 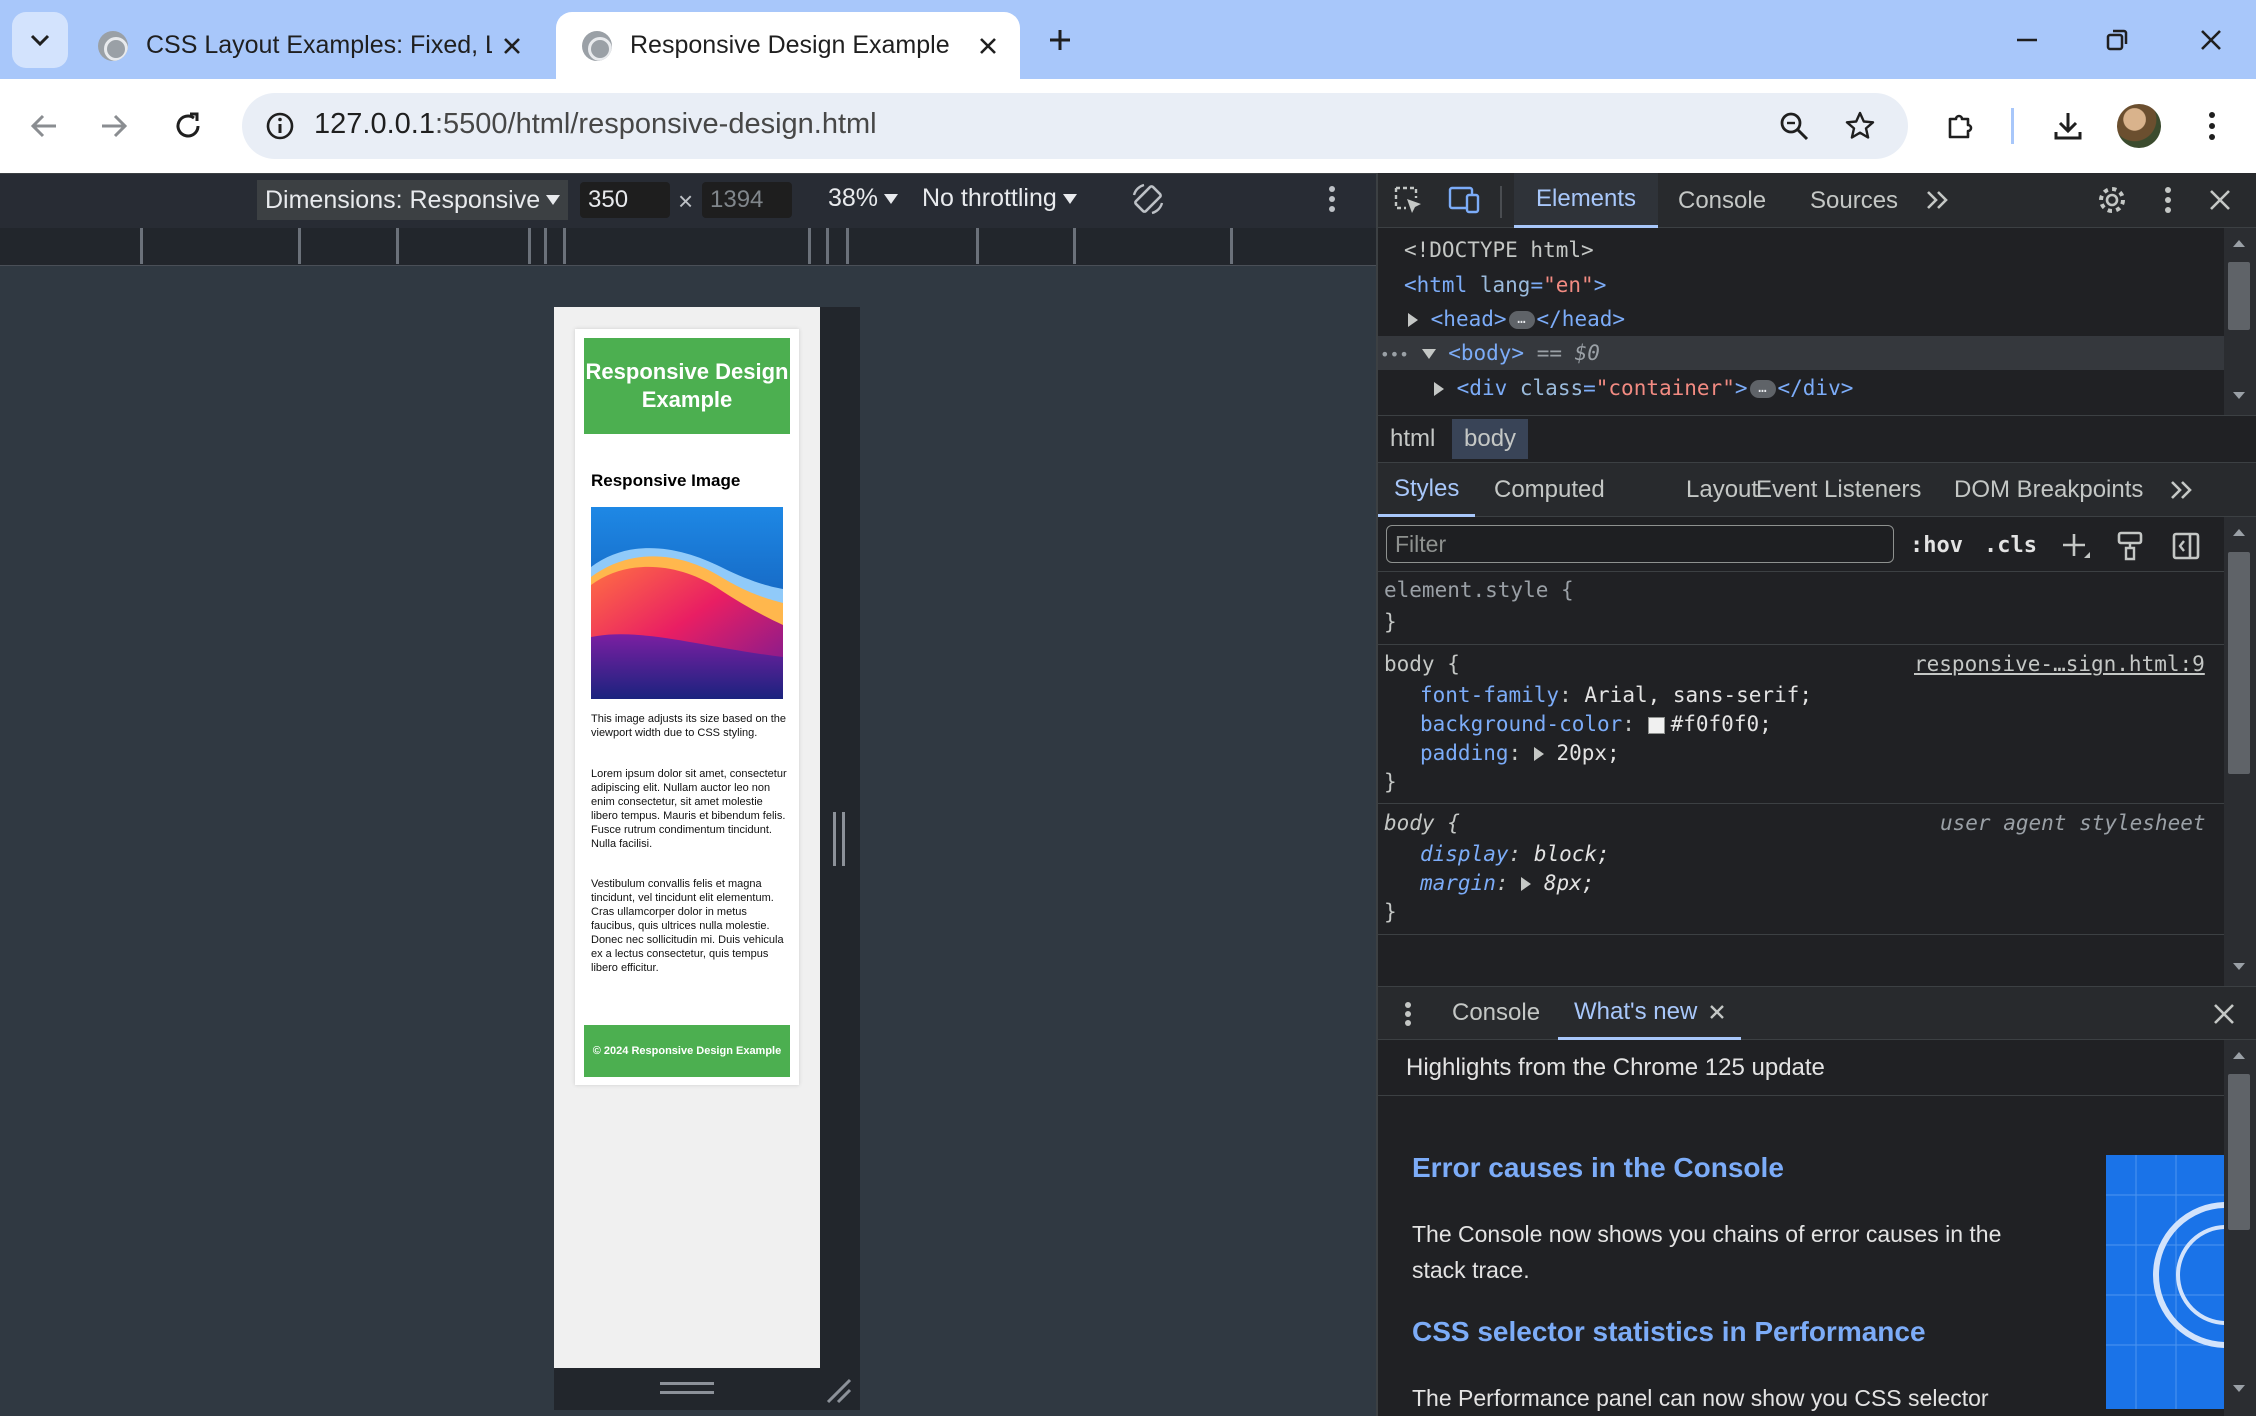 I want to click on inspect-element-button, so click(x=1408, y=200).